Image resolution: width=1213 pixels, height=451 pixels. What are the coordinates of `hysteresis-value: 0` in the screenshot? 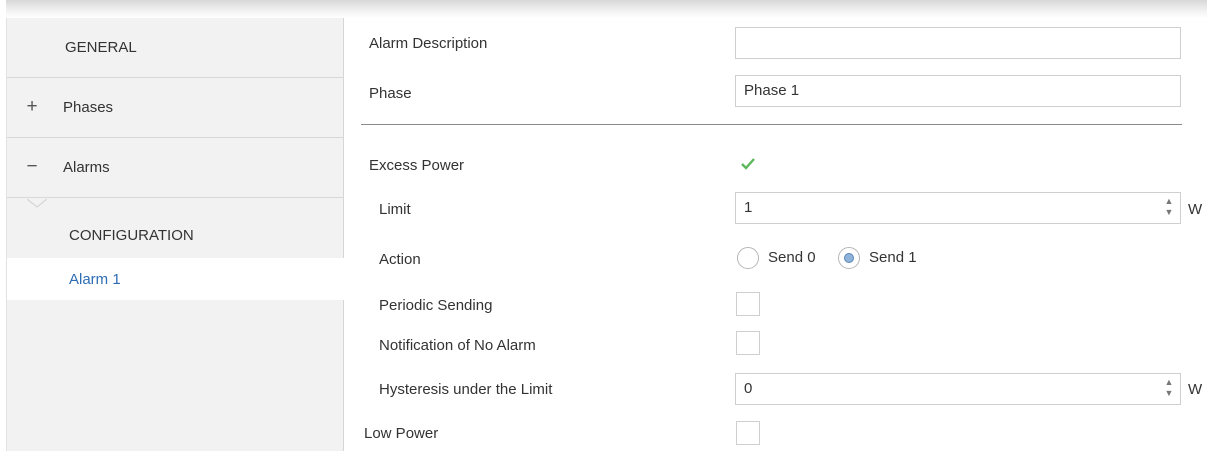 It's located at (748, 388).